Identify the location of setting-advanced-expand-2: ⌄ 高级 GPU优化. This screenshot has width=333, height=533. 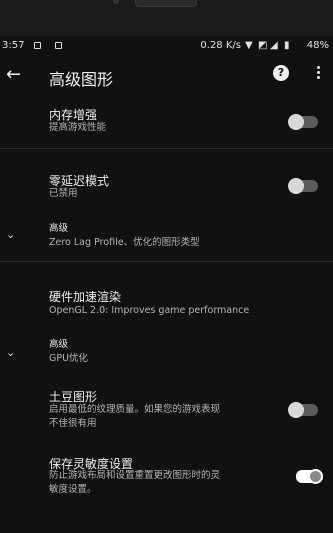
(166, 353).